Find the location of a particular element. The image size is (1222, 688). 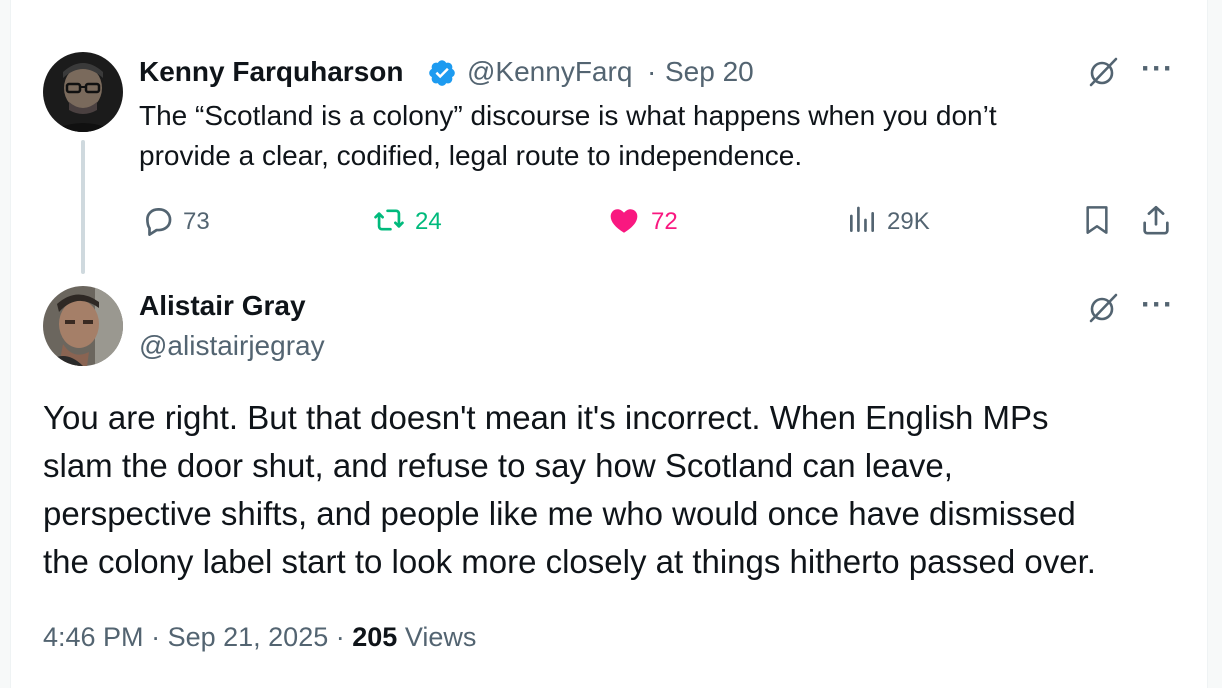

avatar-kenny is located at coordinates (83, 92).